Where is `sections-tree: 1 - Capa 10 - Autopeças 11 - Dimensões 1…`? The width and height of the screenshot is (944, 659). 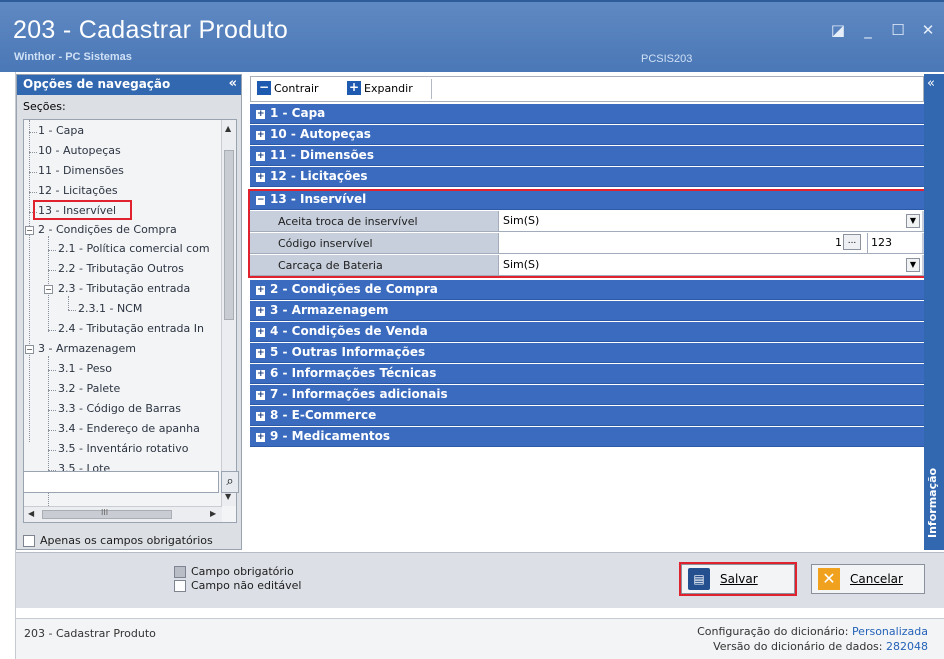 sections-tree: 1 - Capa 10 - Autopeças 11 - Dimensões 1… is located at coordinates (130, 321).